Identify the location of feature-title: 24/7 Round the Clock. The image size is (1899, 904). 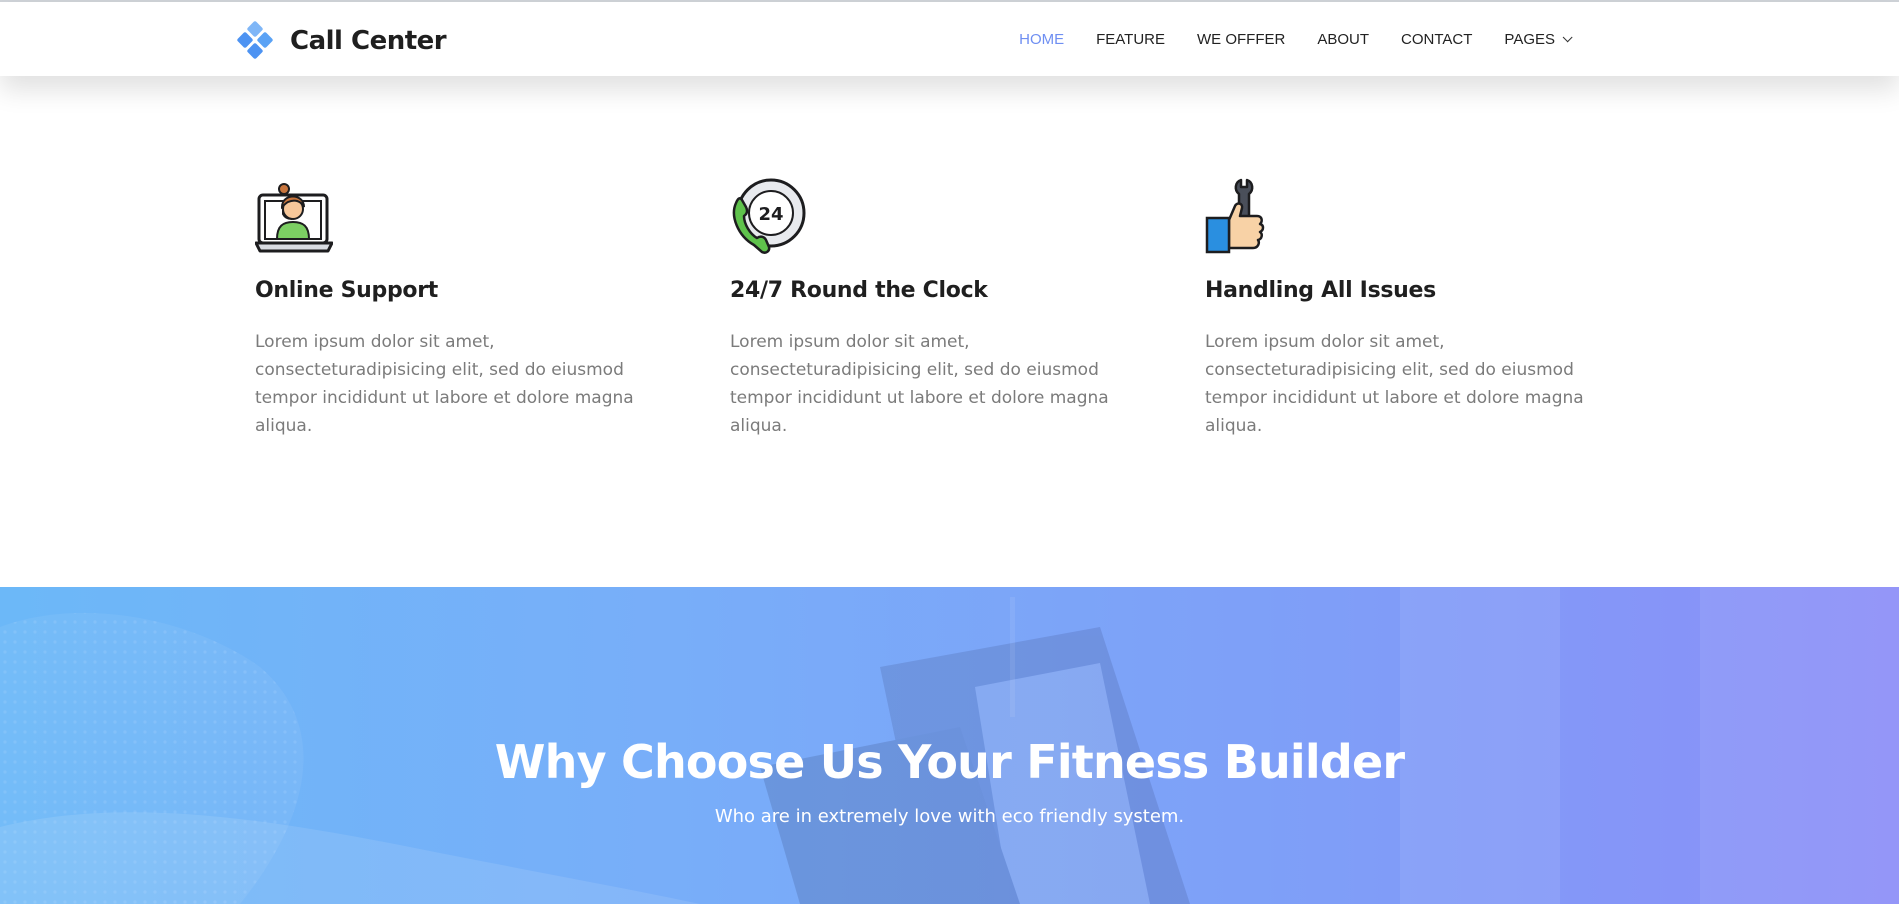
(859, 290).